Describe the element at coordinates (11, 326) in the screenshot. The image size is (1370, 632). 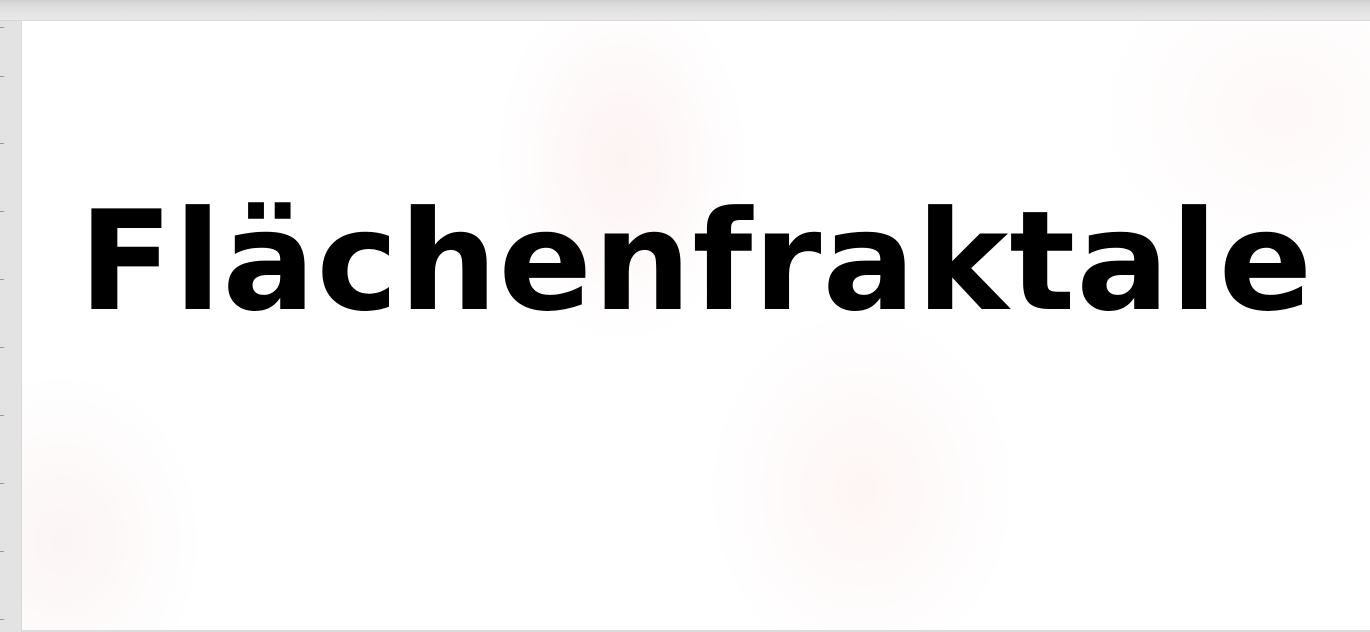
I see `vertical-ruler` at that location.